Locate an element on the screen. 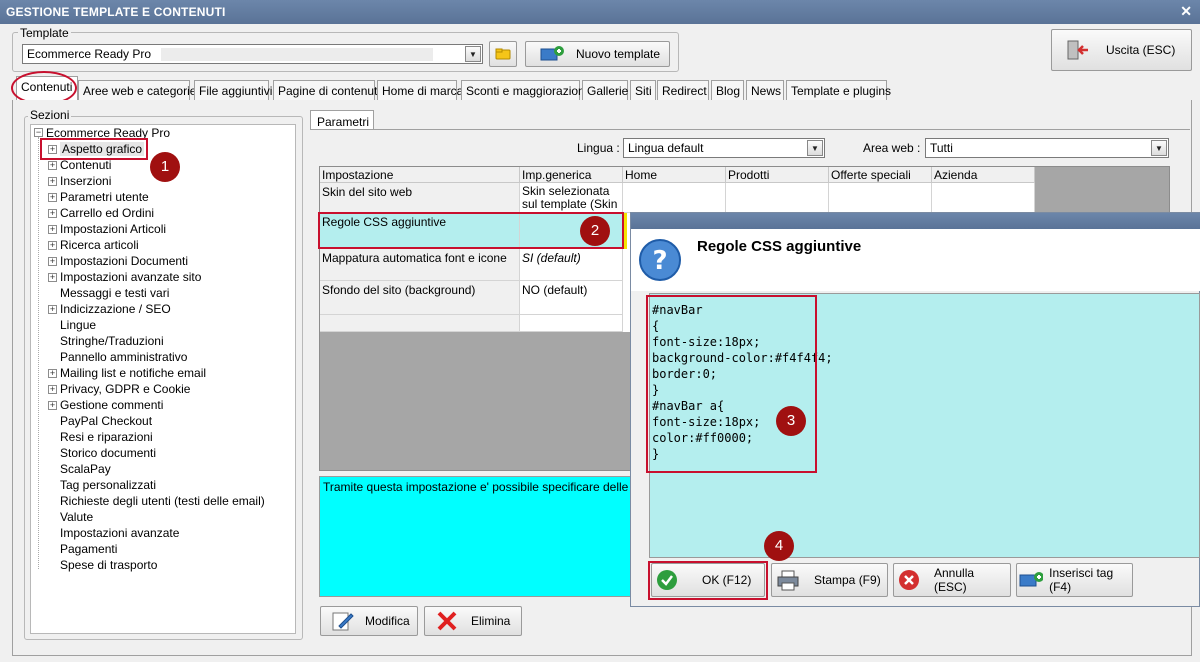  sections-label: Sezioni is located at coordinates (50, 115).